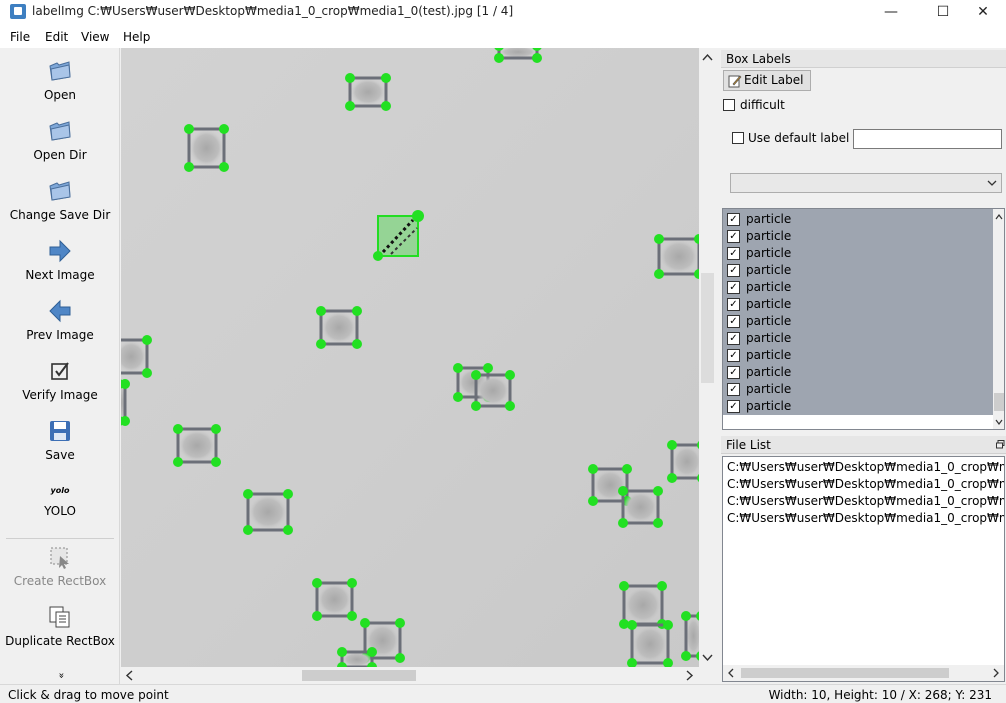 This screenshot has height=703, width=1006. What do you see at coordinates (767, 80) in the screenshot?
I see `edit-label-button: Edit Label` at bounding box center [767, 80].